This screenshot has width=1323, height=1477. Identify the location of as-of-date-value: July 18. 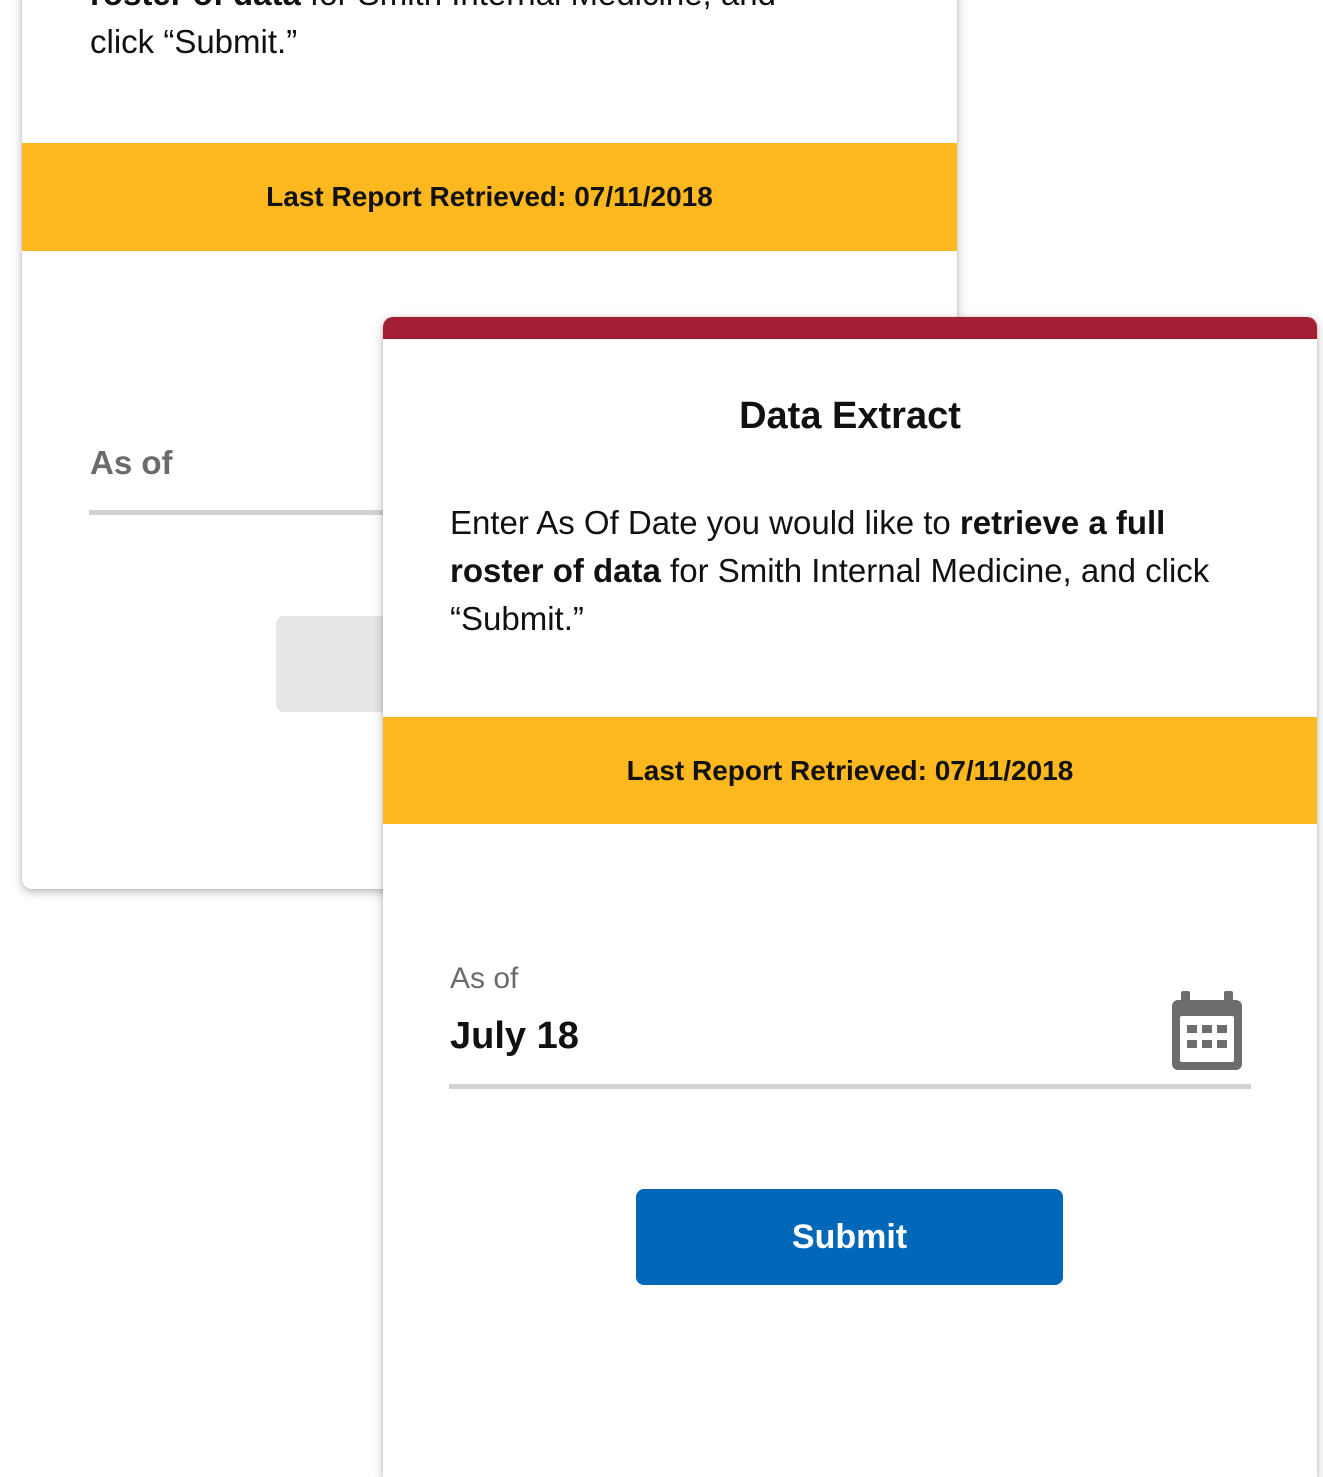
(514, 1036).